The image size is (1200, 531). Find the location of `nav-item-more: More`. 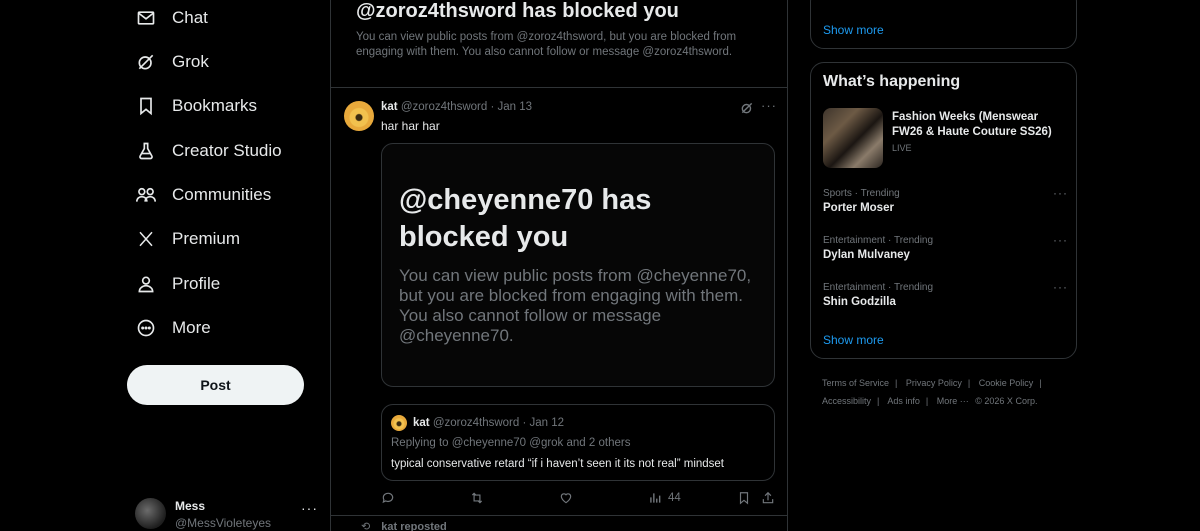

nav-item-more: More is located at coordinates (173, 328).